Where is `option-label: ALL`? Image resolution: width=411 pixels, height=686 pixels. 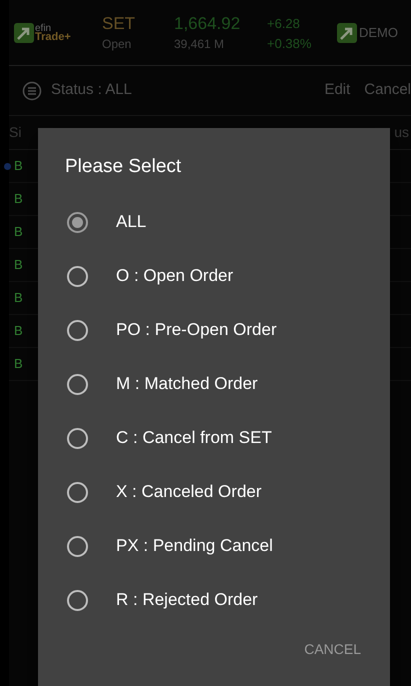
option-label: ALL is located at coordinates (131, 222).